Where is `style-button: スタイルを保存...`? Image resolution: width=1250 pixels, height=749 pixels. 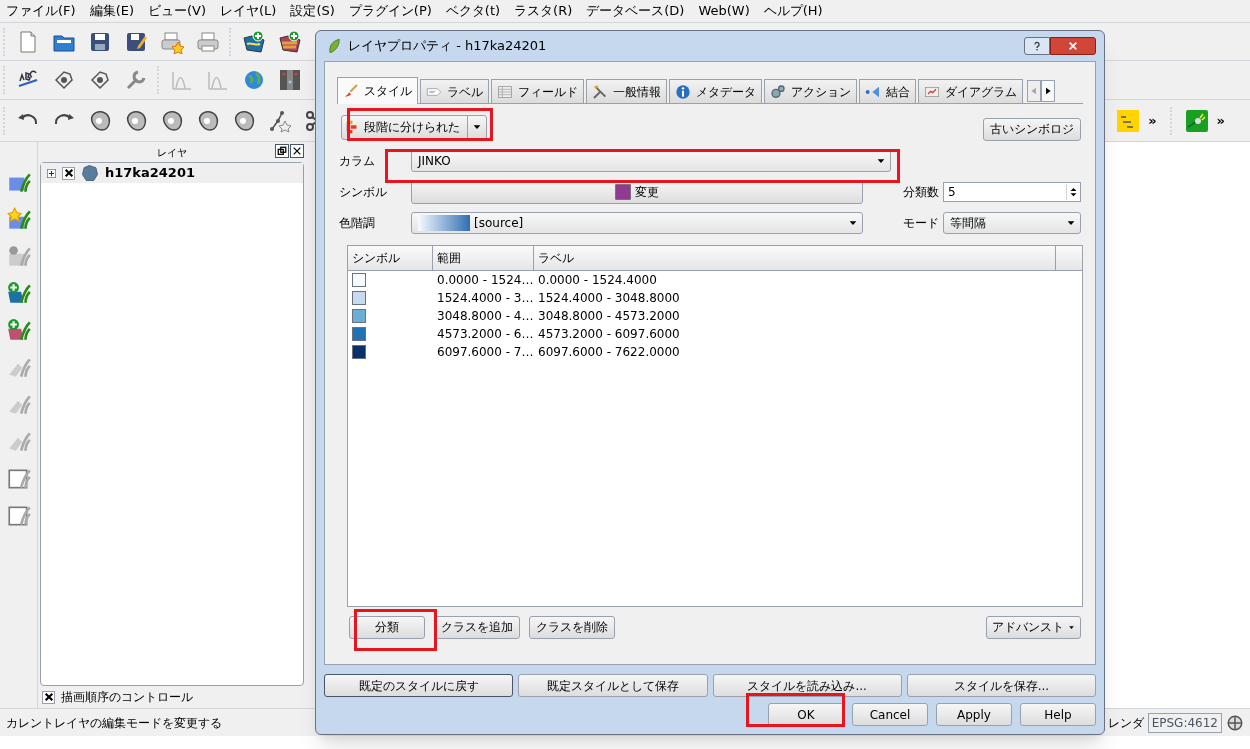
style-button: スタイルを保存... is located at coordinates (1001, 685).